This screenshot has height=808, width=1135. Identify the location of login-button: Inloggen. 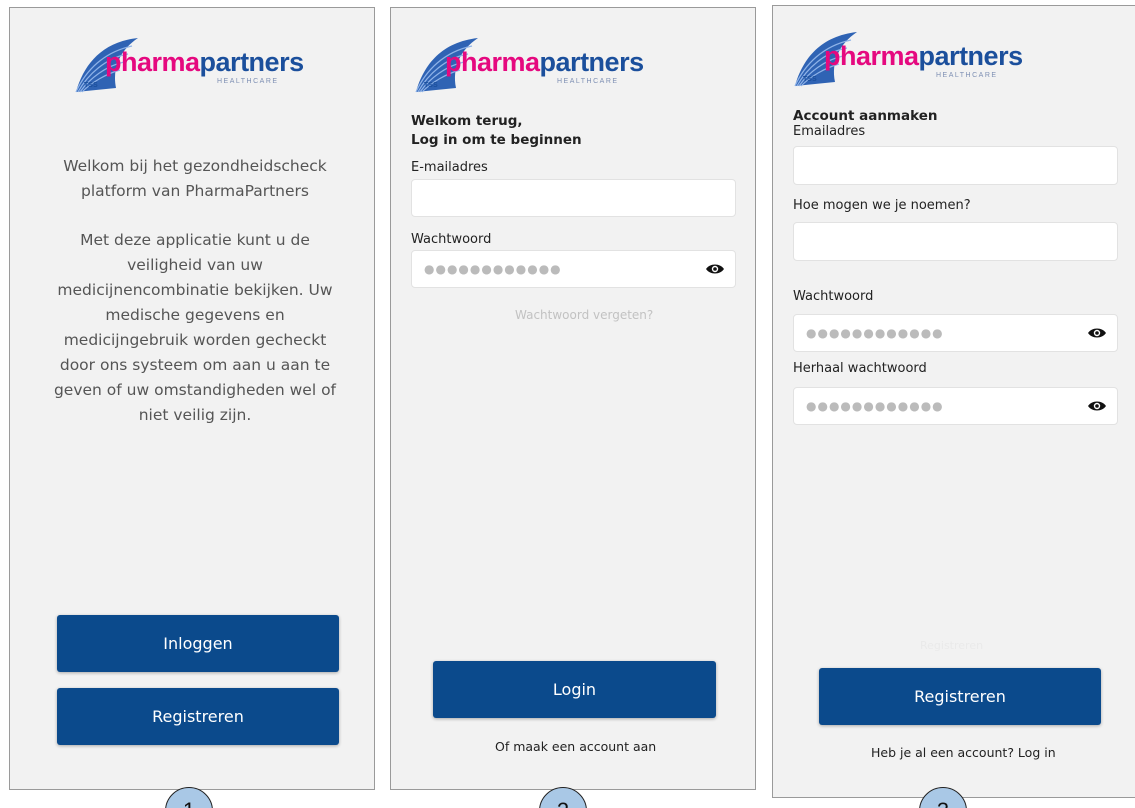
(198, 643).